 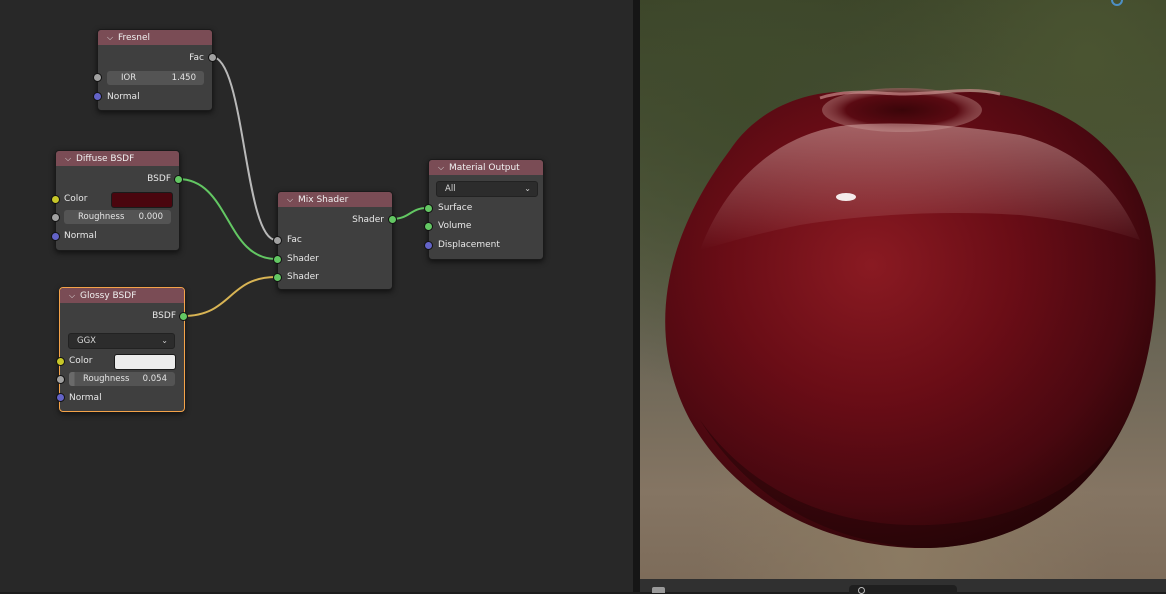 I want to click on mix-shader-node: ⌵ Mix Shader Shader Fac Shader Shader, so click(x=335, y=240).